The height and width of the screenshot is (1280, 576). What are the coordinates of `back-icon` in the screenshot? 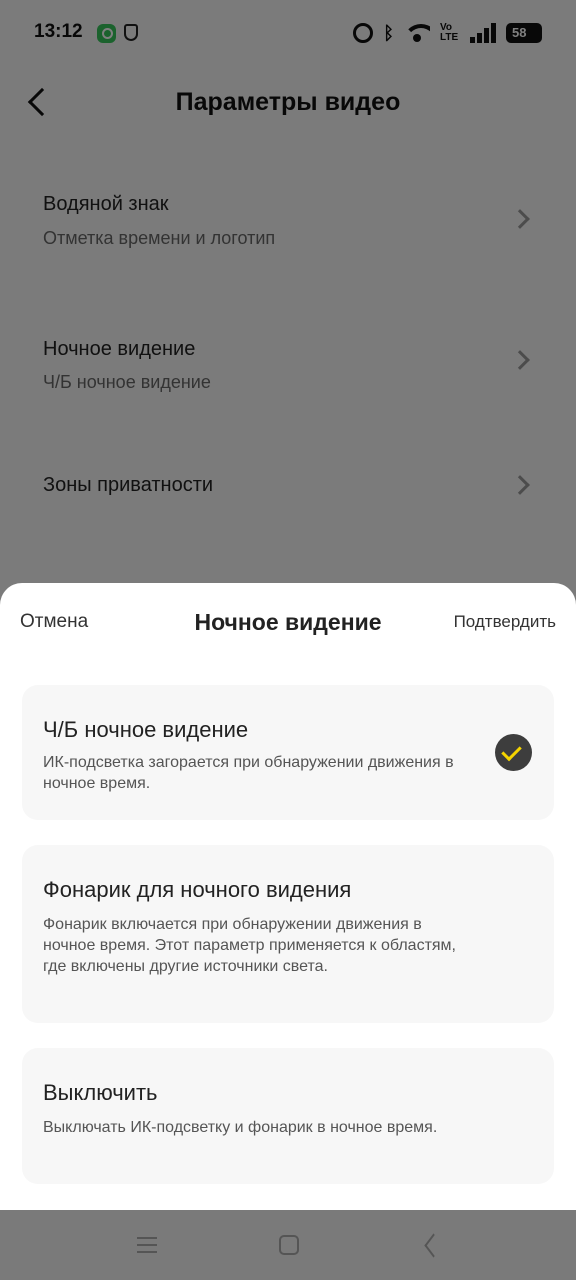 It's located at (432, 1245).